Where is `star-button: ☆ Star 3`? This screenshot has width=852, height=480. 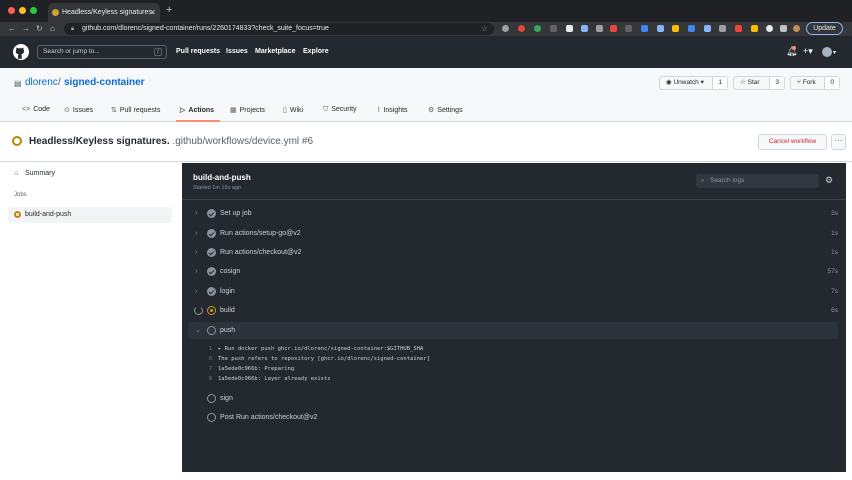 star-button: ☆ Star 3 is located at coordinates (759, 83).